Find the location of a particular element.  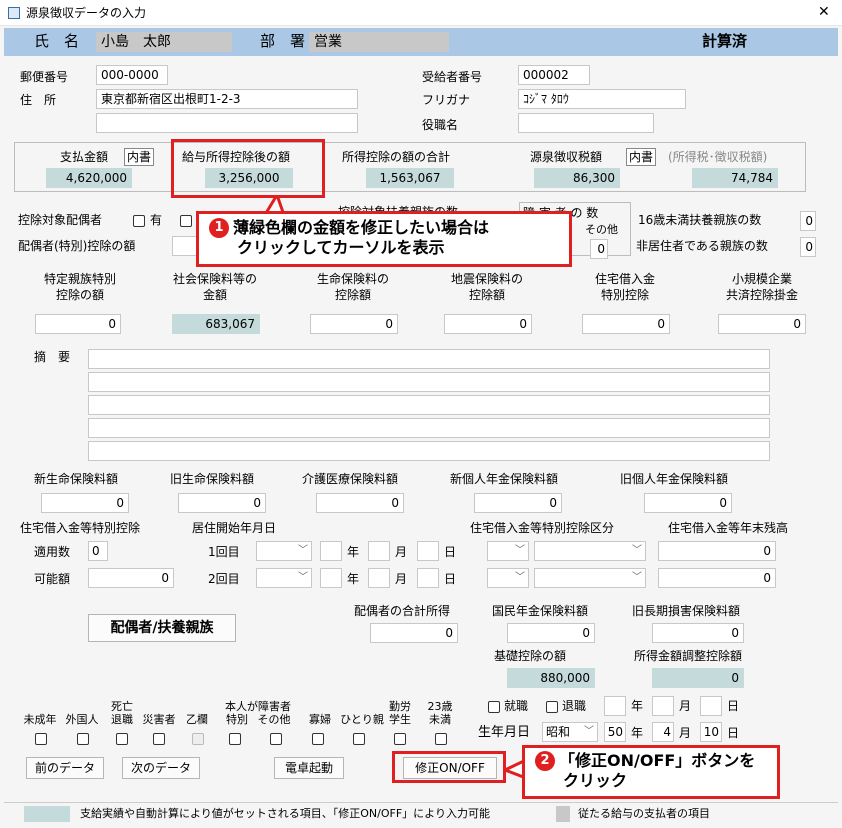

under16-field: 0 is located at coordinates (808, 221).